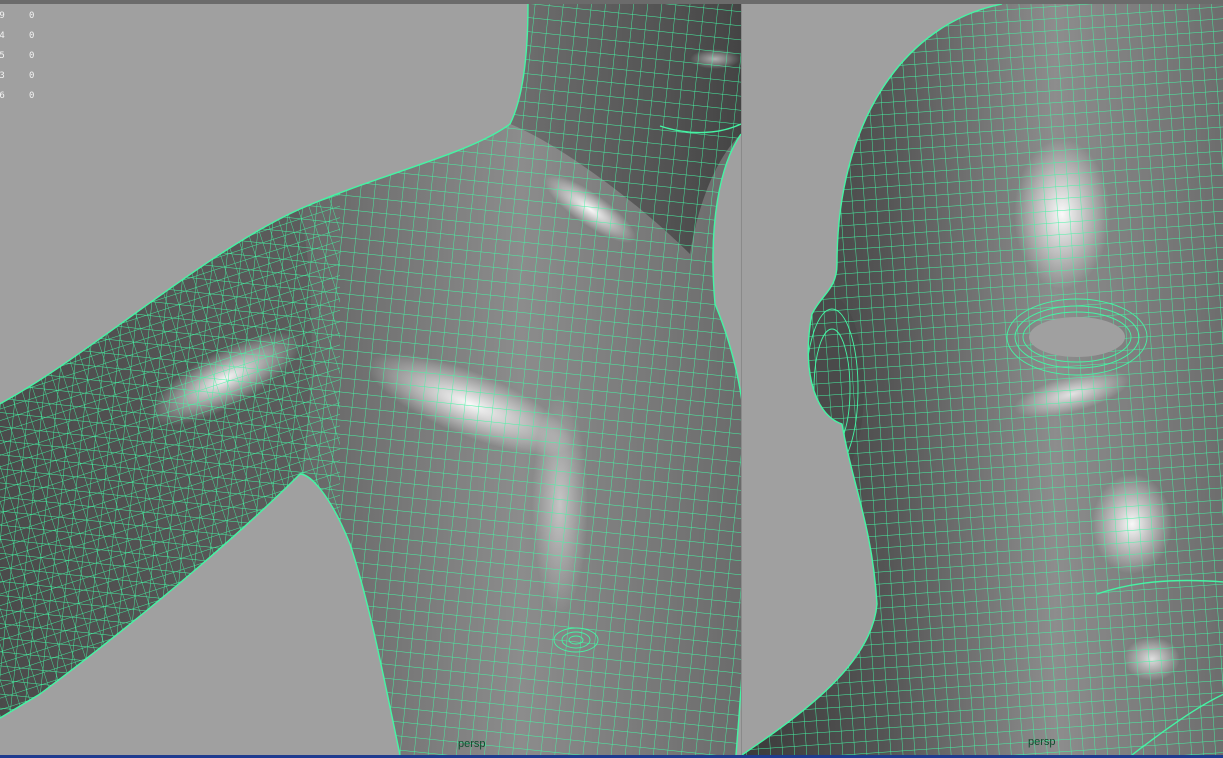 The height and width of the screenshot is (758, 1223). What do you see at coordinates (17, 96) in the screenshot?
I see `hud-row: 360` at bounding box center [17, 96].